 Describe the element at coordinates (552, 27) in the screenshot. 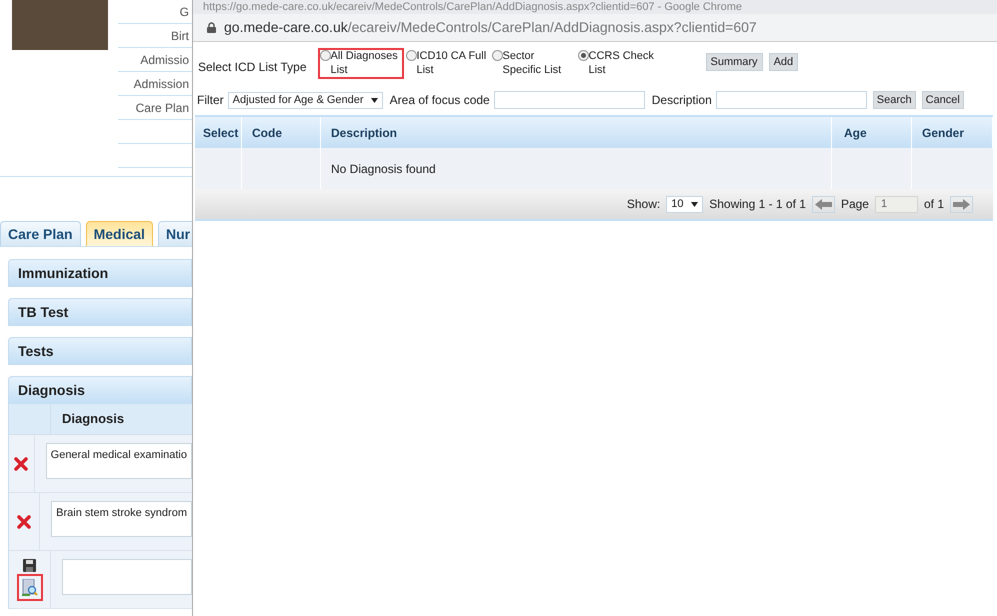

I see `url-path: /ecareiv/MedeControls/CarePlan/AddDiagnosis.aspx?clientid=607` at that location.